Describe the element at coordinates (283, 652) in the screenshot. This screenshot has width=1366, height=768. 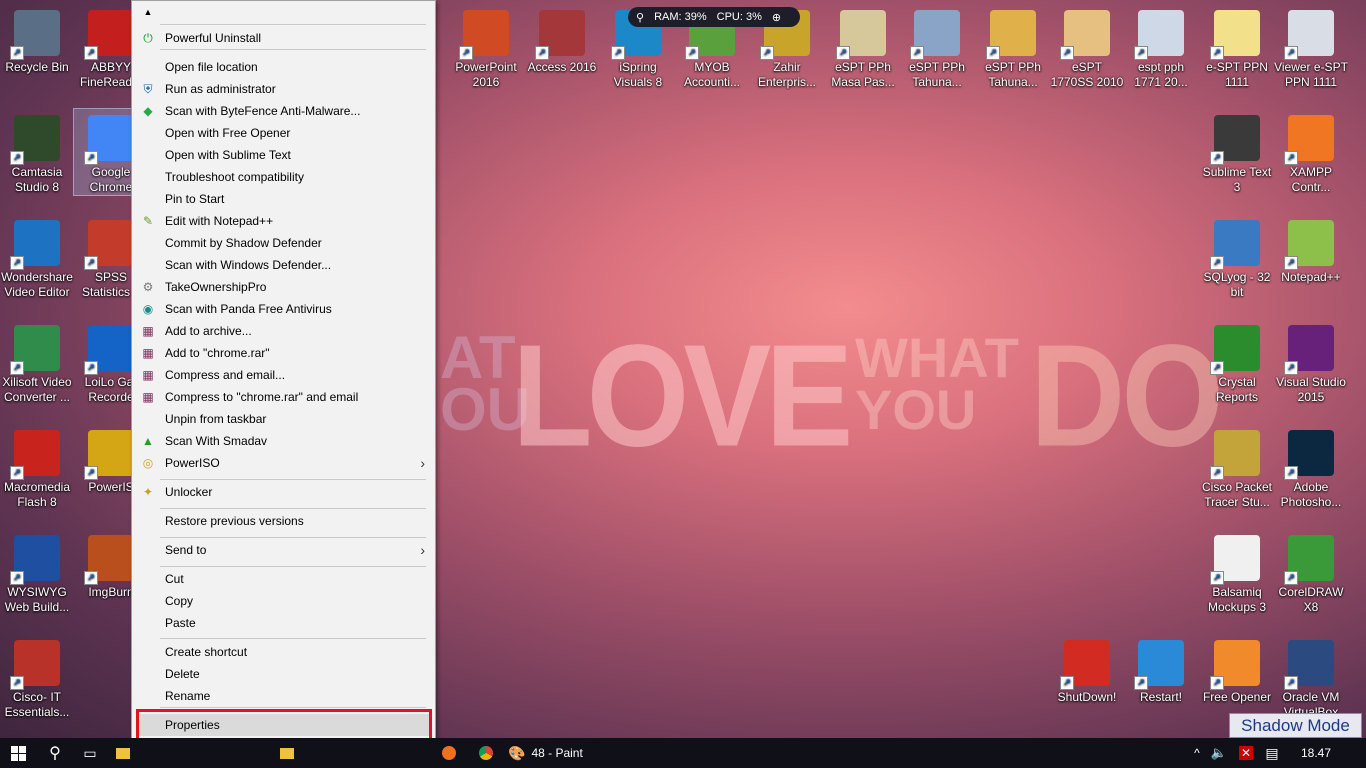
I see `menu-item-create-shortcut: Create shortcut` at that location.